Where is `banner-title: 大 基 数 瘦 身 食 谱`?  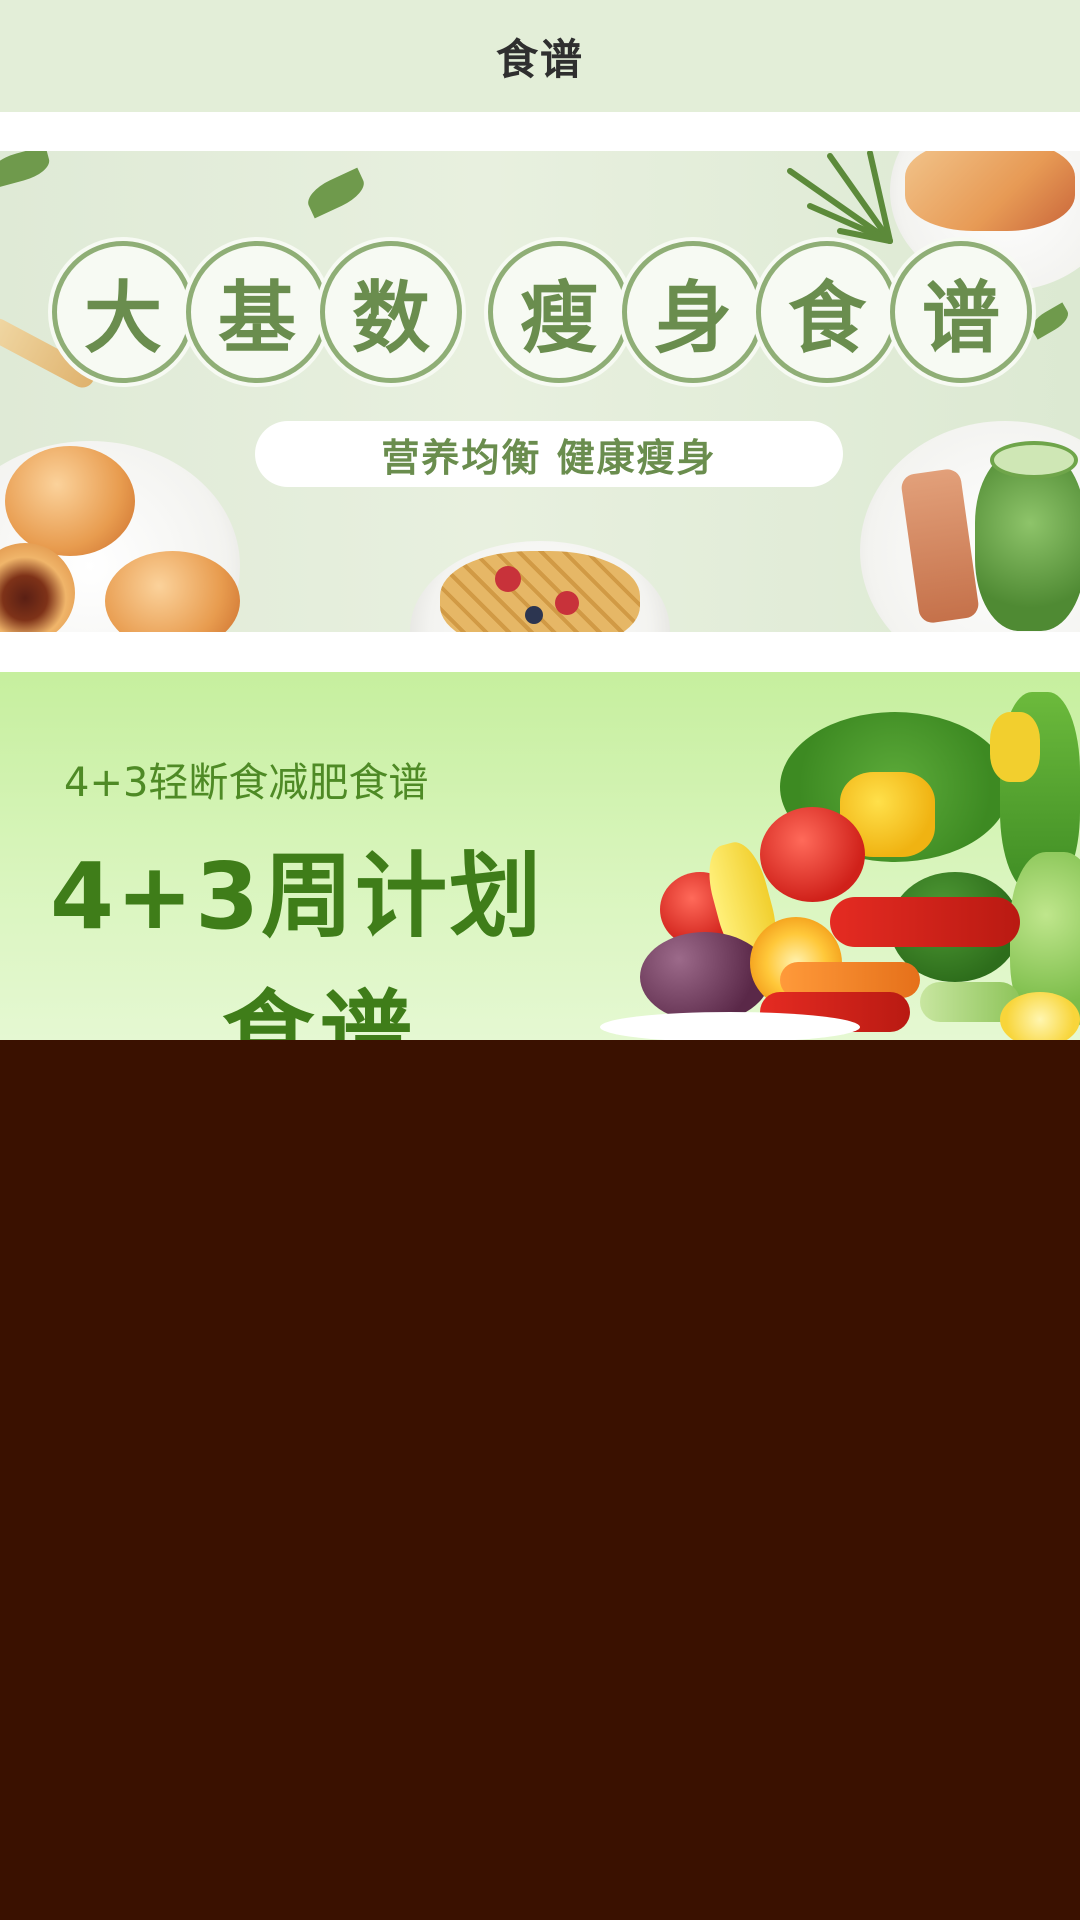 banner-title: 大 基 数 瘦 身 食 谱 is located at coordinates (542, 312).